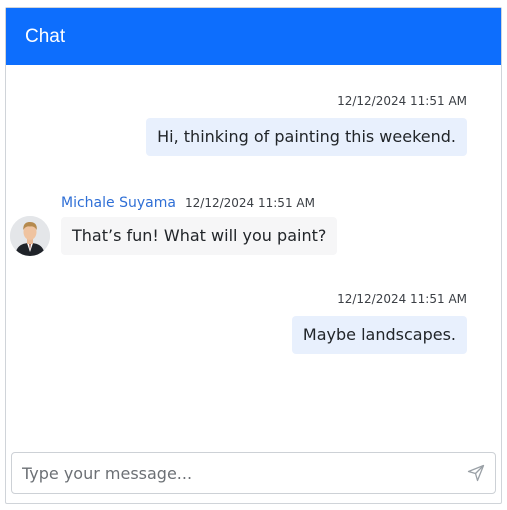 This screenshot has height=510, width=507. Describe the element at coordinates (199, 236) in the screenshot. I see `message-bubble: That’s fun! What will you paint?` at that location.